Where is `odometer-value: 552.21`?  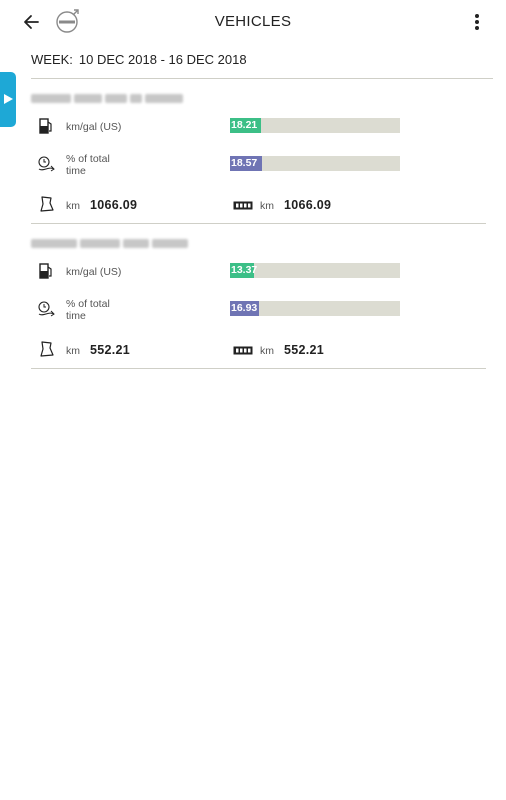 odometer-value: 552.21 is located at coordinates (304, 350).